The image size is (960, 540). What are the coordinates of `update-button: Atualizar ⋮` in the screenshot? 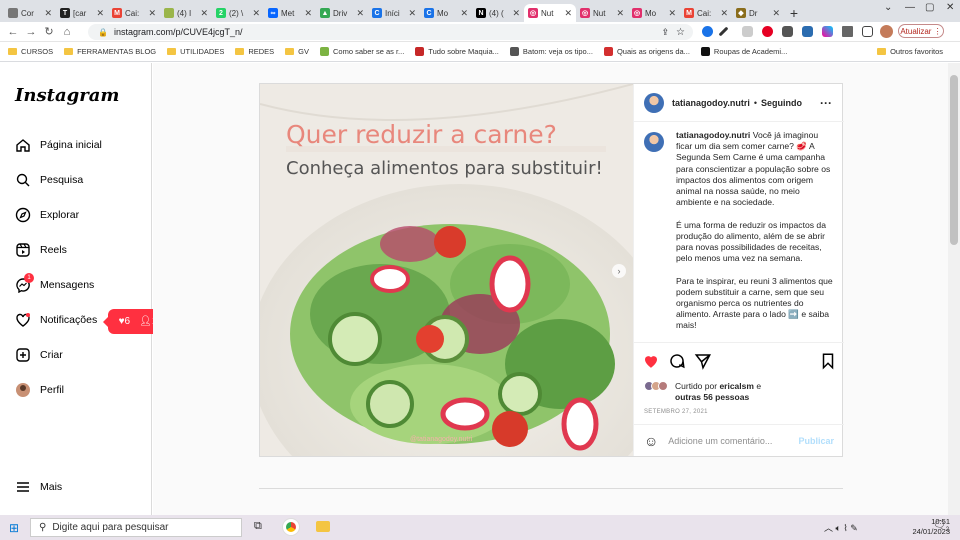 It's located at (921, 31).